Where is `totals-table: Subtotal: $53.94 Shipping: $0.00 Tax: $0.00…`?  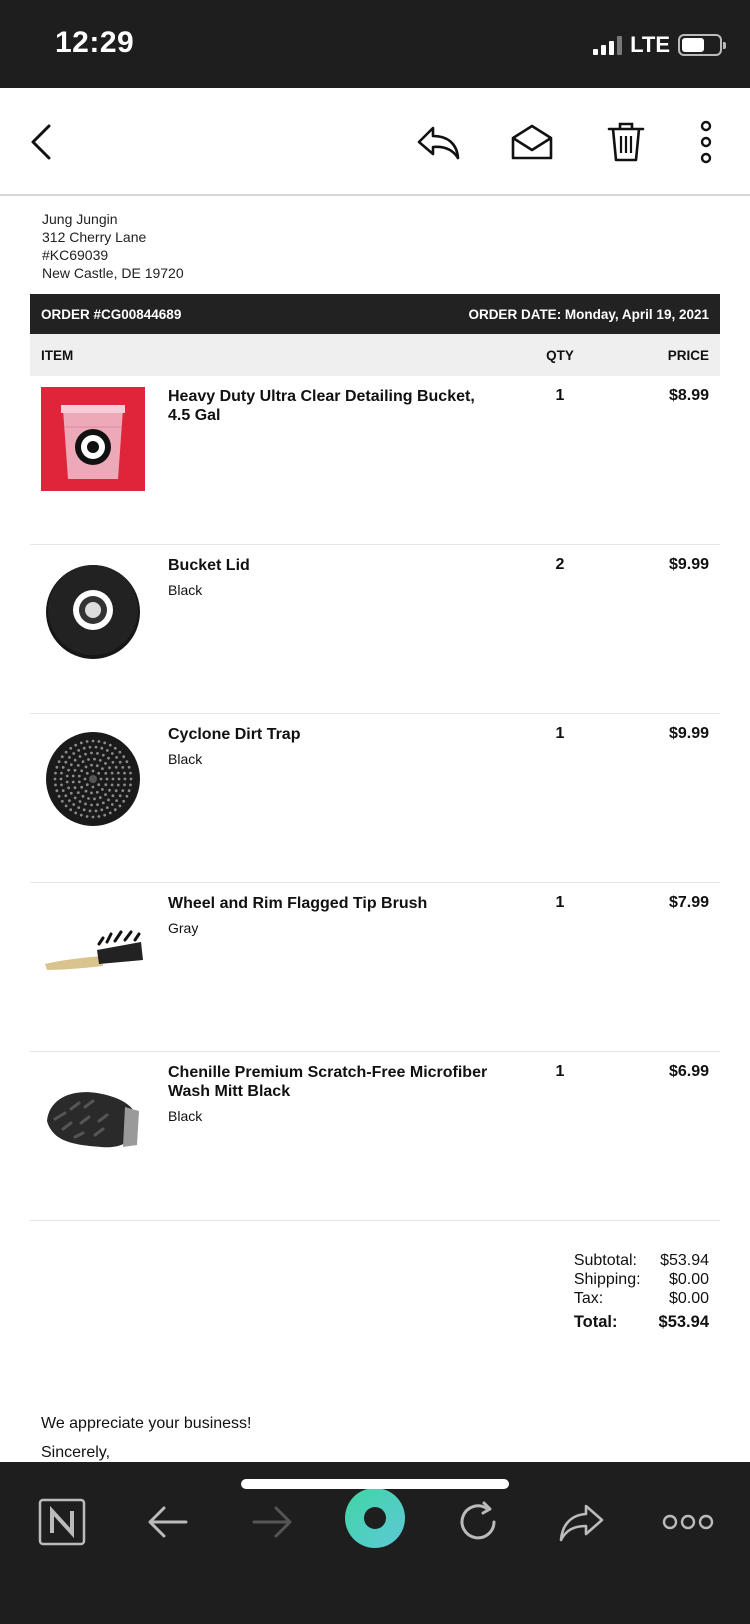 totals-table: Subtotal: $53.94 Shipping: $0.00 Tax: $0.00… is located at coordinates (641, 1291).